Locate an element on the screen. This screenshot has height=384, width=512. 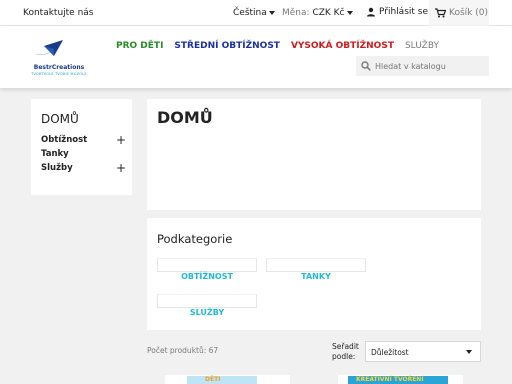
site-logo: BestrCreations TVORTVOLE TVORIE MOZOLE is located at coordinates (59, 57).